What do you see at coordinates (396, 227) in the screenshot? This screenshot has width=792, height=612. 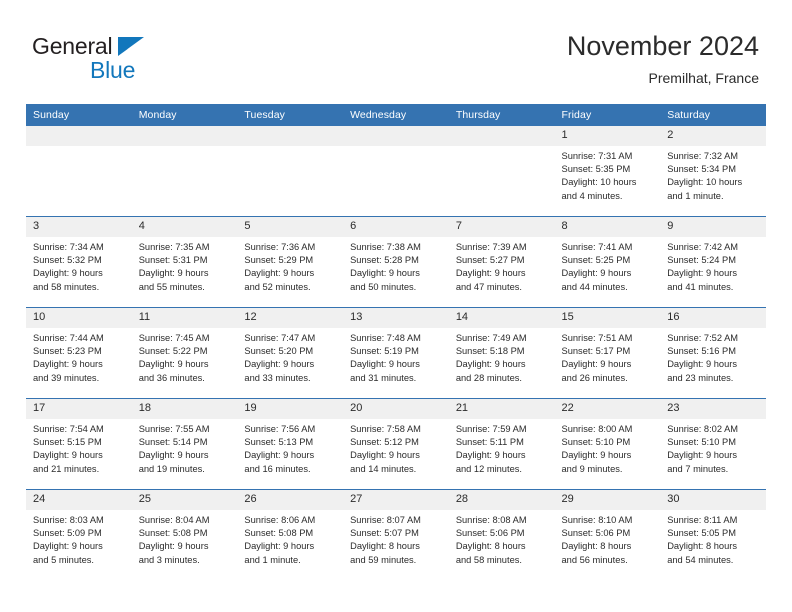 I see `day-number: 6` at bounding box center [396, 227].